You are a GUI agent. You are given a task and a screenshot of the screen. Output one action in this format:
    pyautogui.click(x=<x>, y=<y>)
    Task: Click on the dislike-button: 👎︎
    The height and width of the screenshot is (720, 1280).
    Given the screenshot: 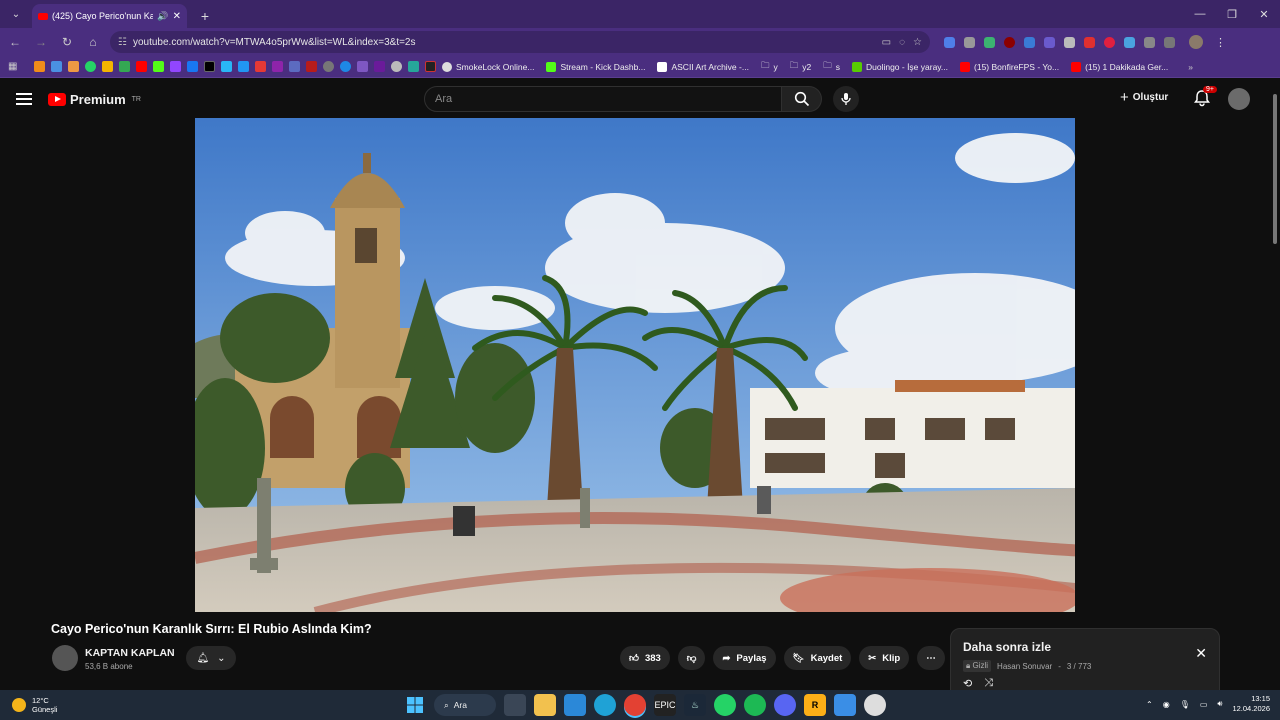 What is the action you would take?
    pyautogui.click(x=691, y=658)
    